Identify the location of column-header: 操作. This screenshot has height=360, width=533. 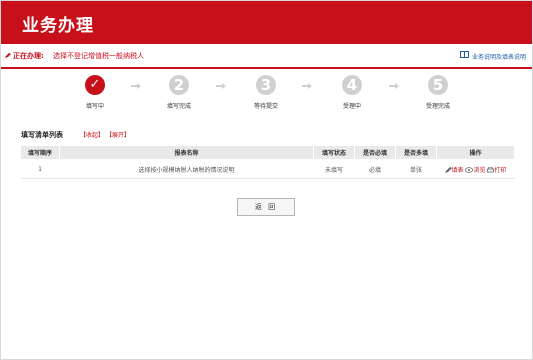
(475, 152).